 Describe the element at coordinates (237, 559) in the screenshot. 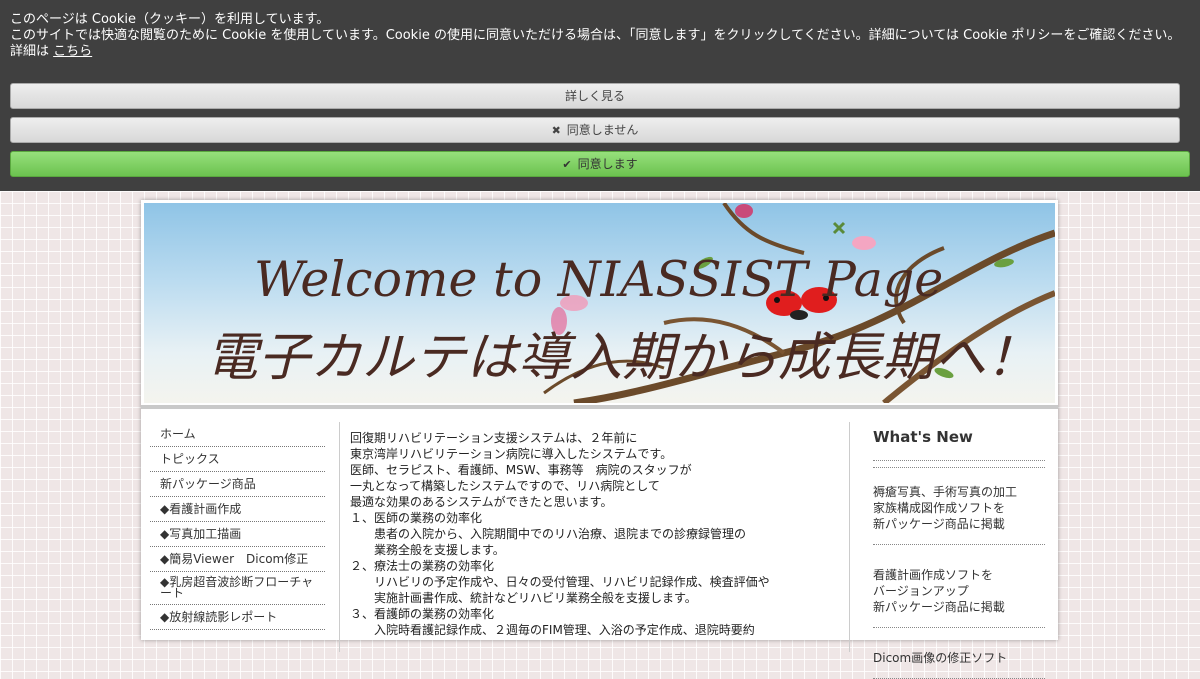

I see `nav-item-dicom-viewer: ◆簡易Viewer Dicom修正` at that location.